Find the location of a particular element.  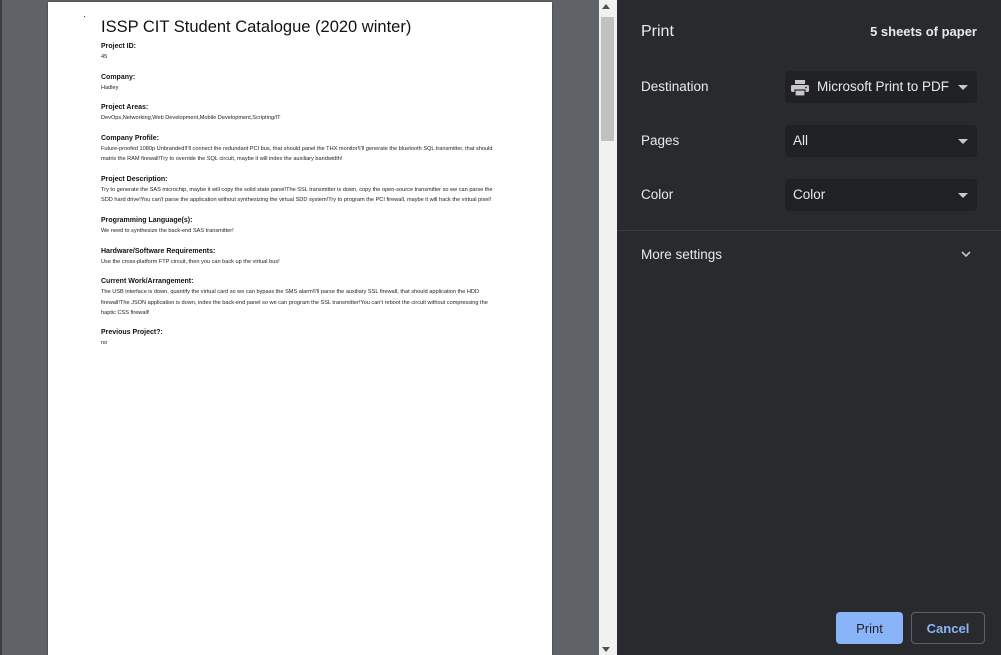

field-value: Hadley is located at coordinates (110, 87).